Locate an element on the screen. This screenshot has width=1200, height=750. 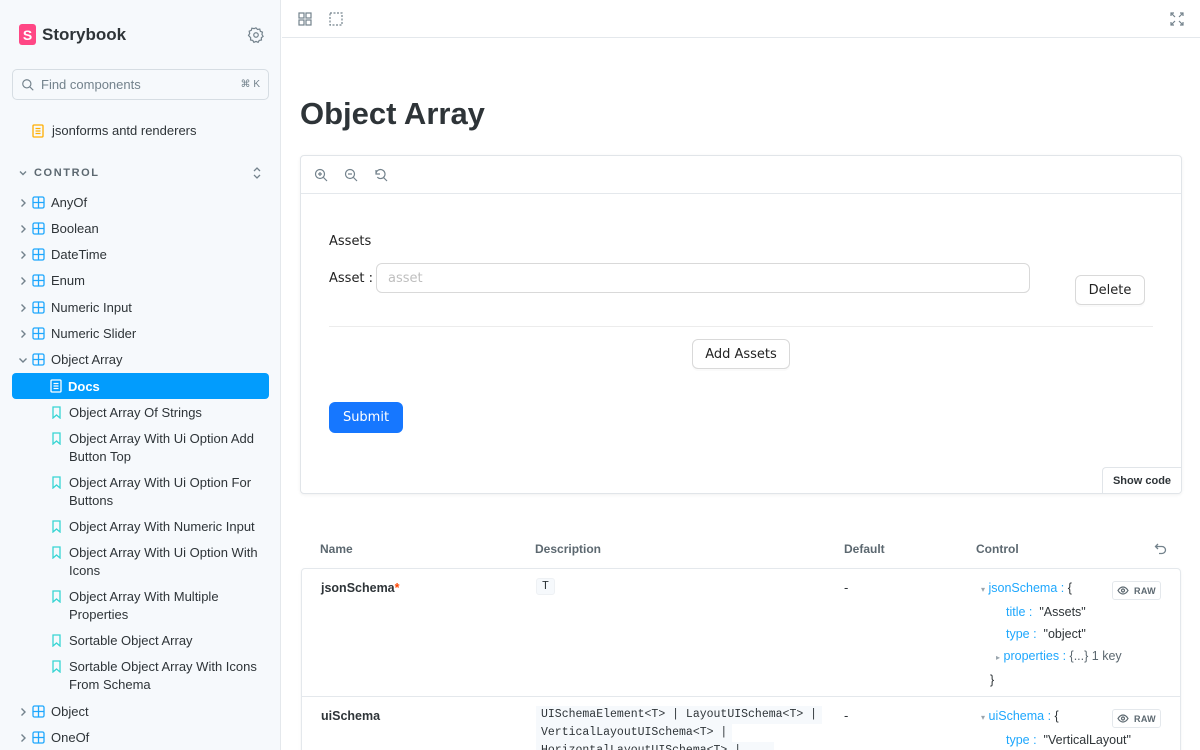
sidebar-item-label: Object Array Of Strings is located at coordinates (135, 412).